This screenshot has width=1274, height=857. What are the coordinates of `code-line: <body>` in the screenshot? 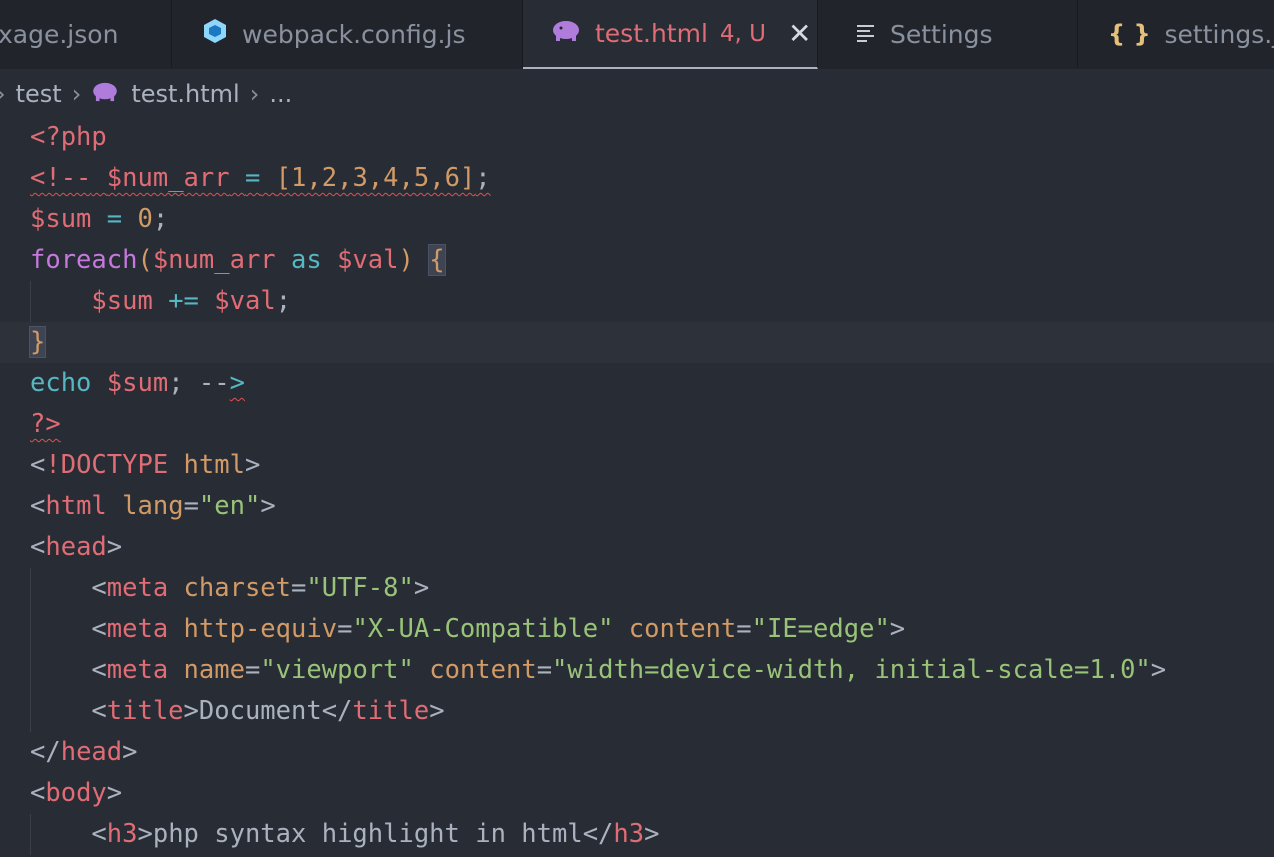 It's located at (637, 793).